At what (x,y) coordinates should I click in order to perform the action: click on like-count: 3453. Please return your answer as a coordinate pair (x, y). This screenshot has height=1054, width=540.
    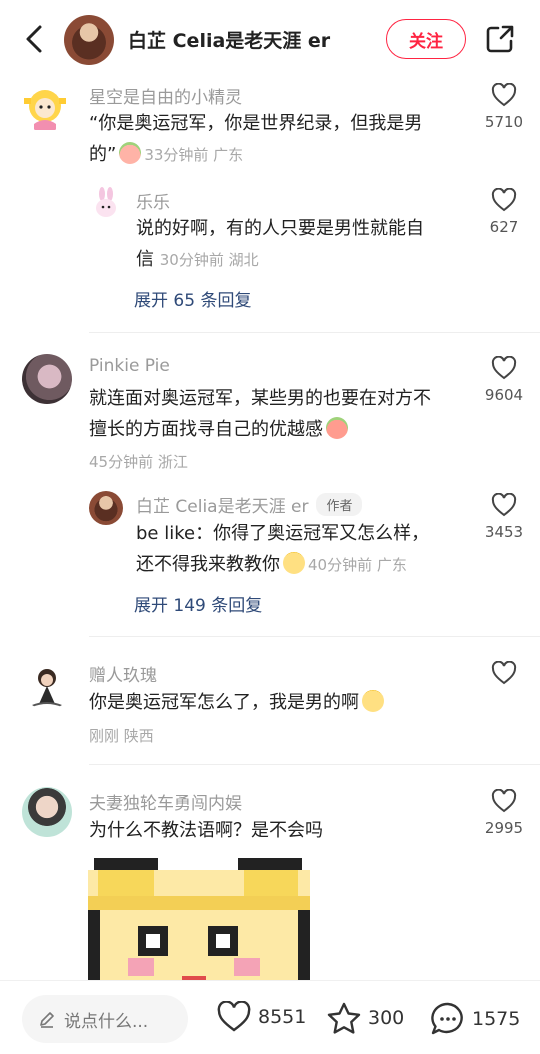
    Looking at the image, I should click on (504, 532).